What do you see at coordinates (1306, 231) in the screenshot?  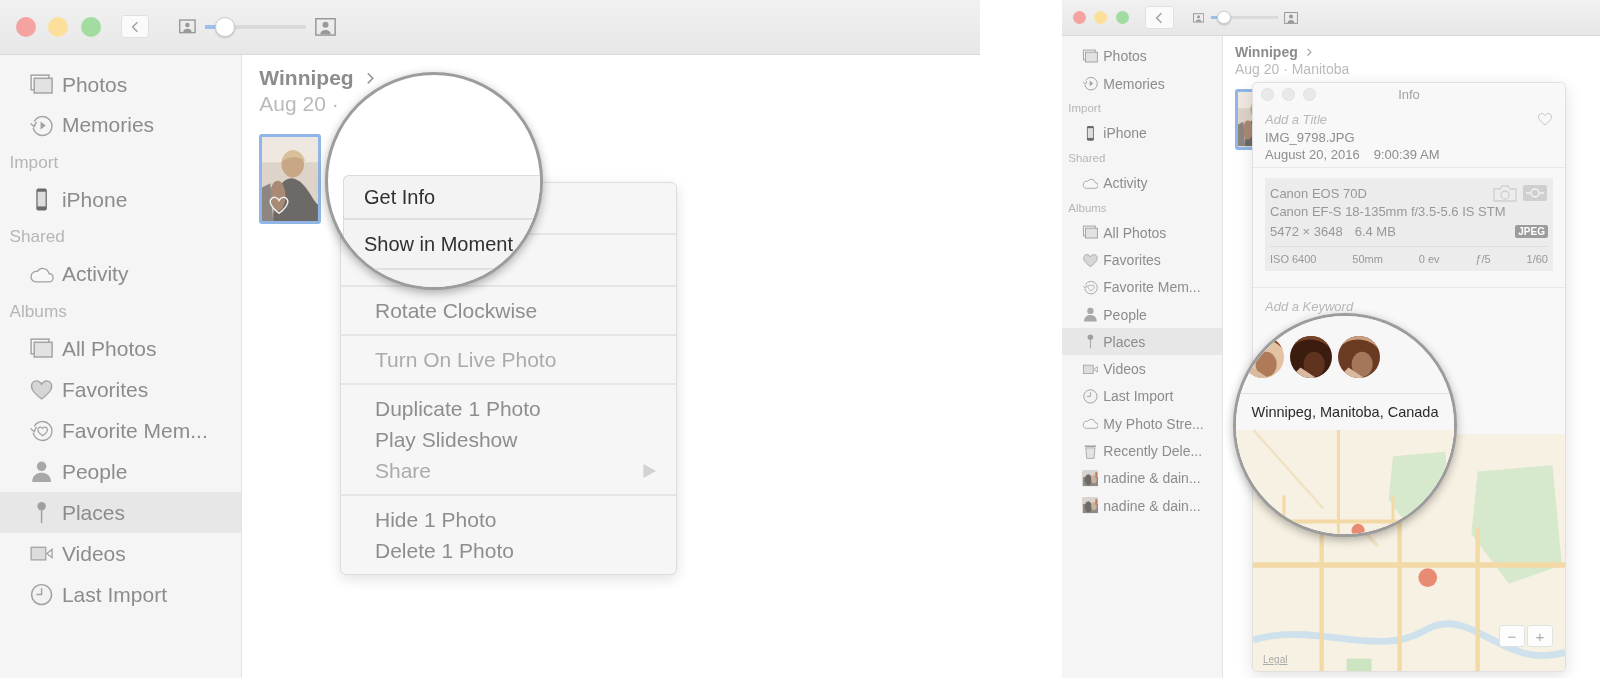 I see `image-dimensions: 5472 × 3648` at bounding box center [1306, 231].